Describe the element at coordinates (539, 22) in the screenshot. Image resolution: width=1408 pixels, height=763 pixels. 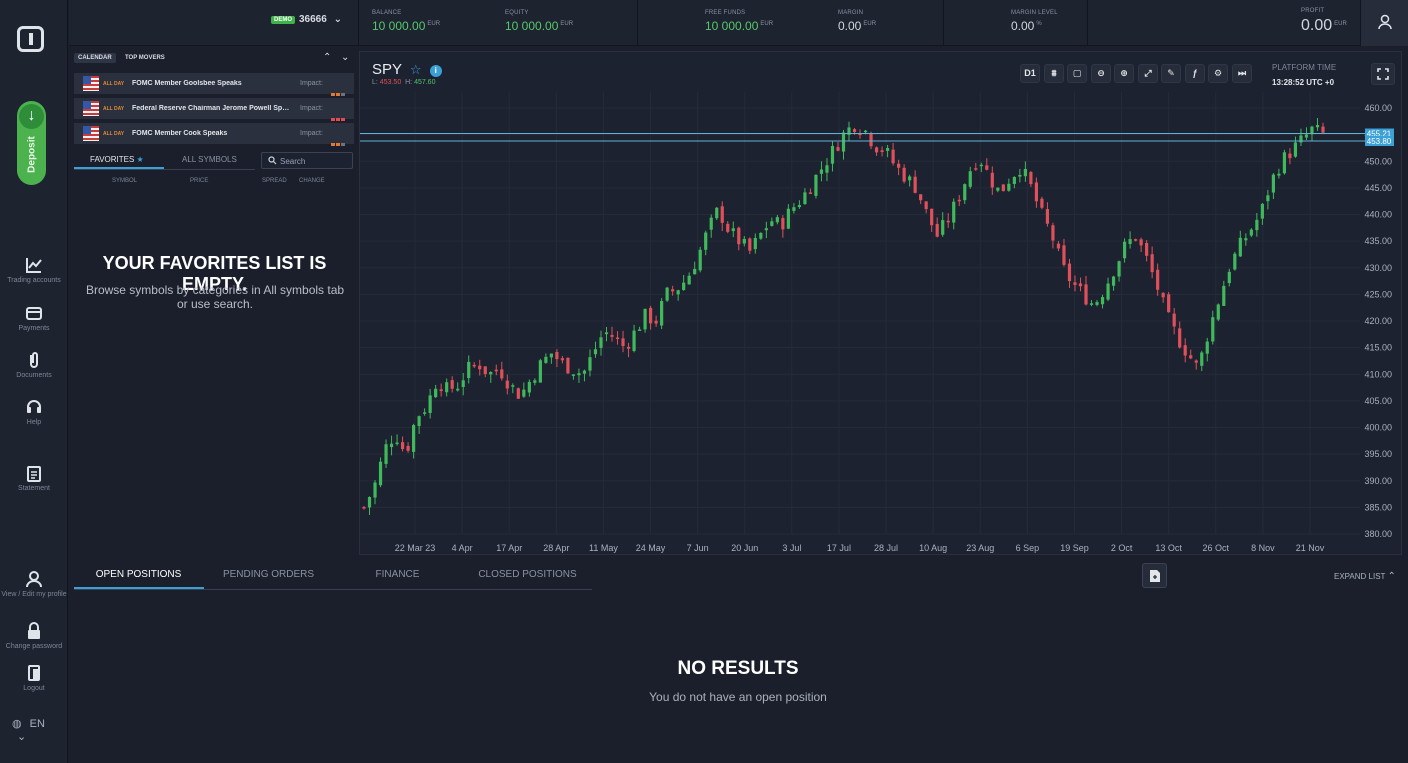
I see `stat-equity: EQUITY 10 000.00 EUR` at that location.